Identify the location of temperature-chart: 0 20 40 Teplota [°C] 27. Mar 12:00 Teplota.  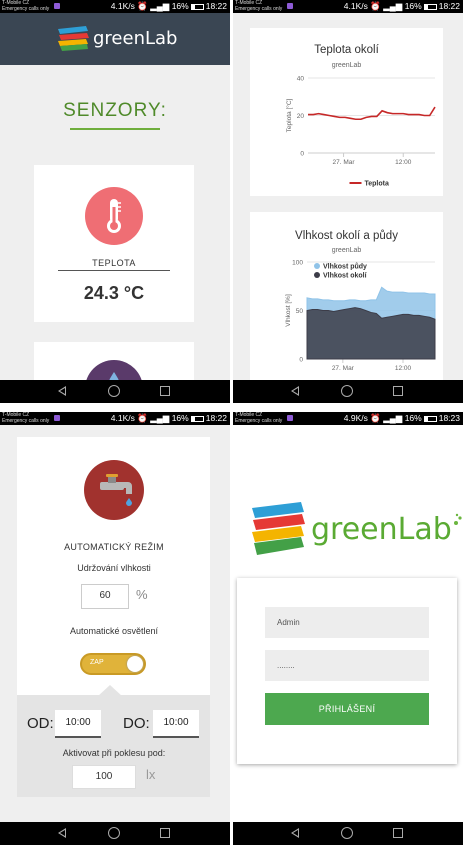
(346, 112).